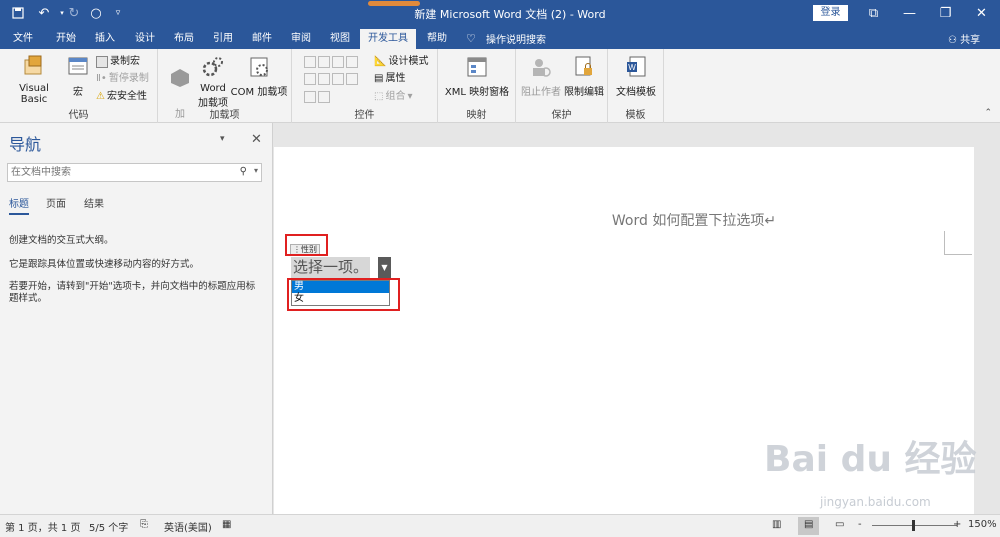 This screenshot has height=537, width=1000. I want to click on xml-mapping-button: XML 映射窗格, so click(477, 75).